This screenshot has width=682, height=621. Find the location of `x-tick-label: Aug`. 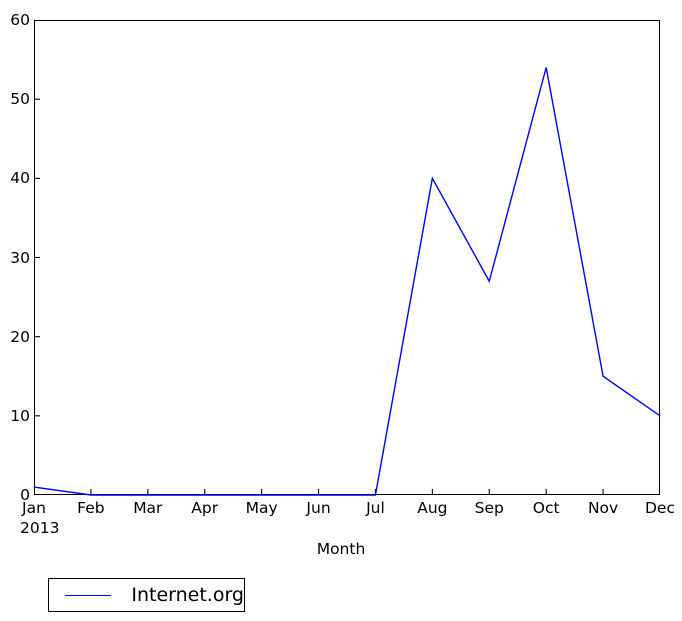

x-tick-label: Aug is located at coordinates (432, 508).